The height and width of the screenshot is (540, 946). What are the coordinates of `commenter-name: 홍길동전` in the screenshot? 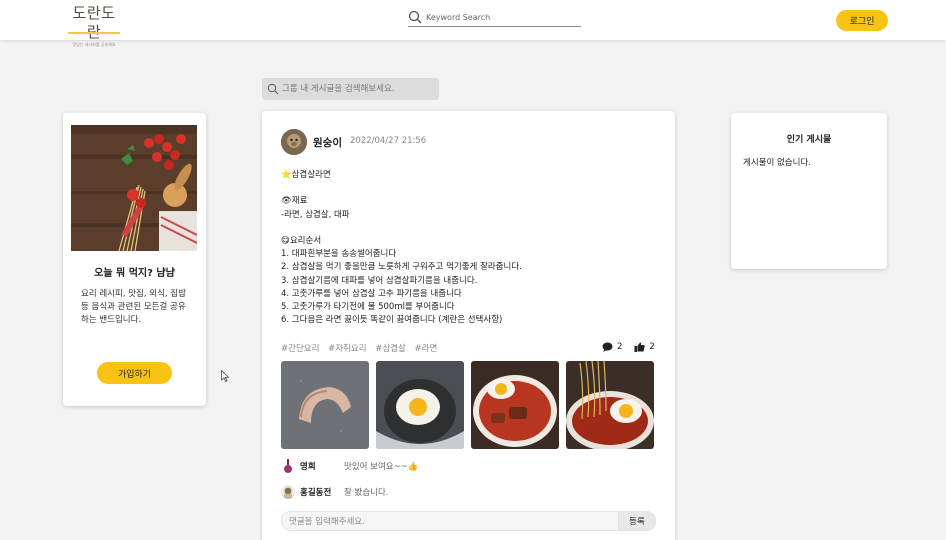 It's located at (322, 492).